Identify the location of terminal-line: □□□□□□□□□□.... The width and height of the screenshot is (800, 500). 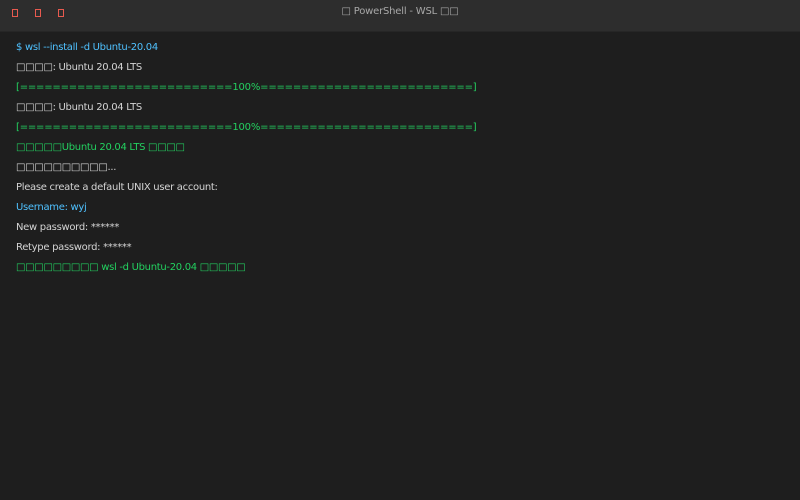
(66, 167).